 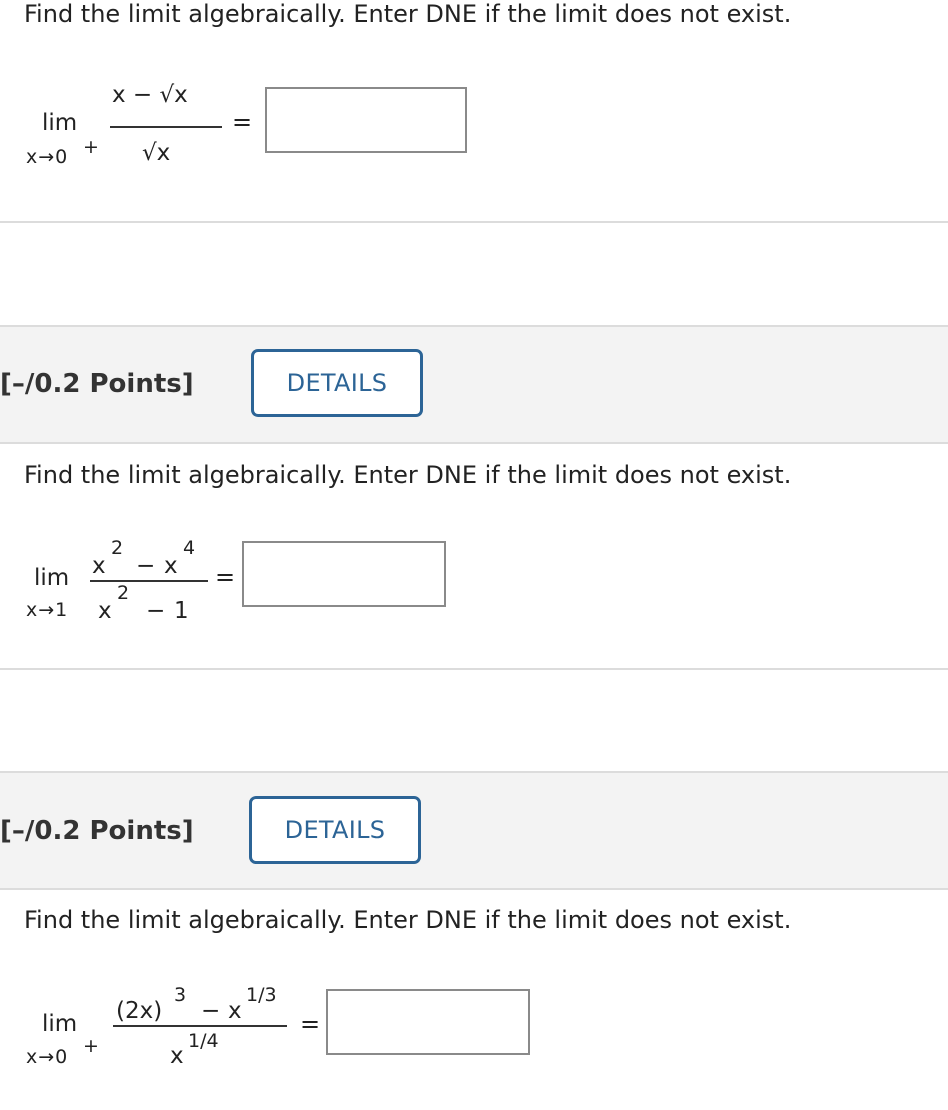 What do you see at coordinates (156, 611) in the screenshot?
I see `denominator-operator: −` at bounding box center [156, 611].